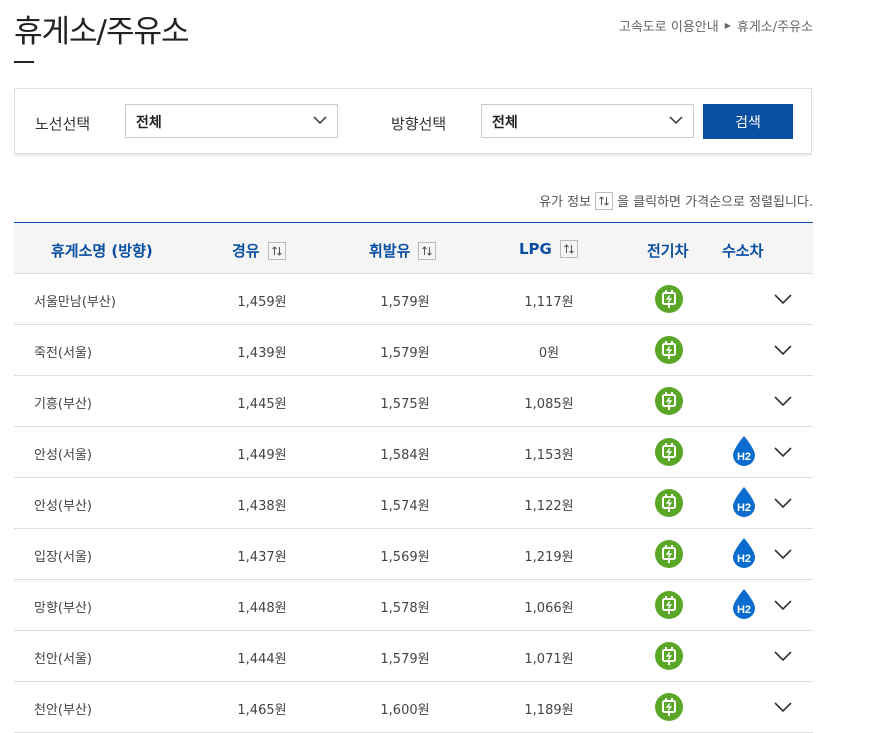  Describe the element at coordinates (63, 351) in the screenshot. I see `rest-area-name: 죽전(서울)` at that location.